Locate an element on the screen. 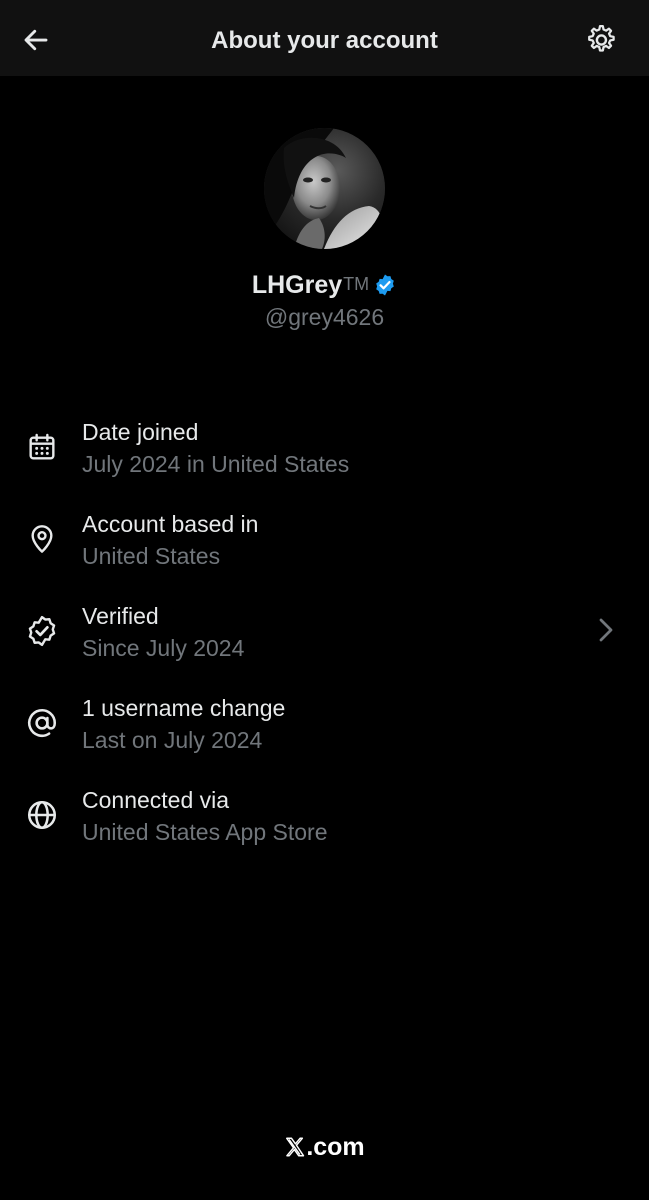 The image size is (649, 1200). detail-value: July 2024 in United States is located at coordinates (216, 464).